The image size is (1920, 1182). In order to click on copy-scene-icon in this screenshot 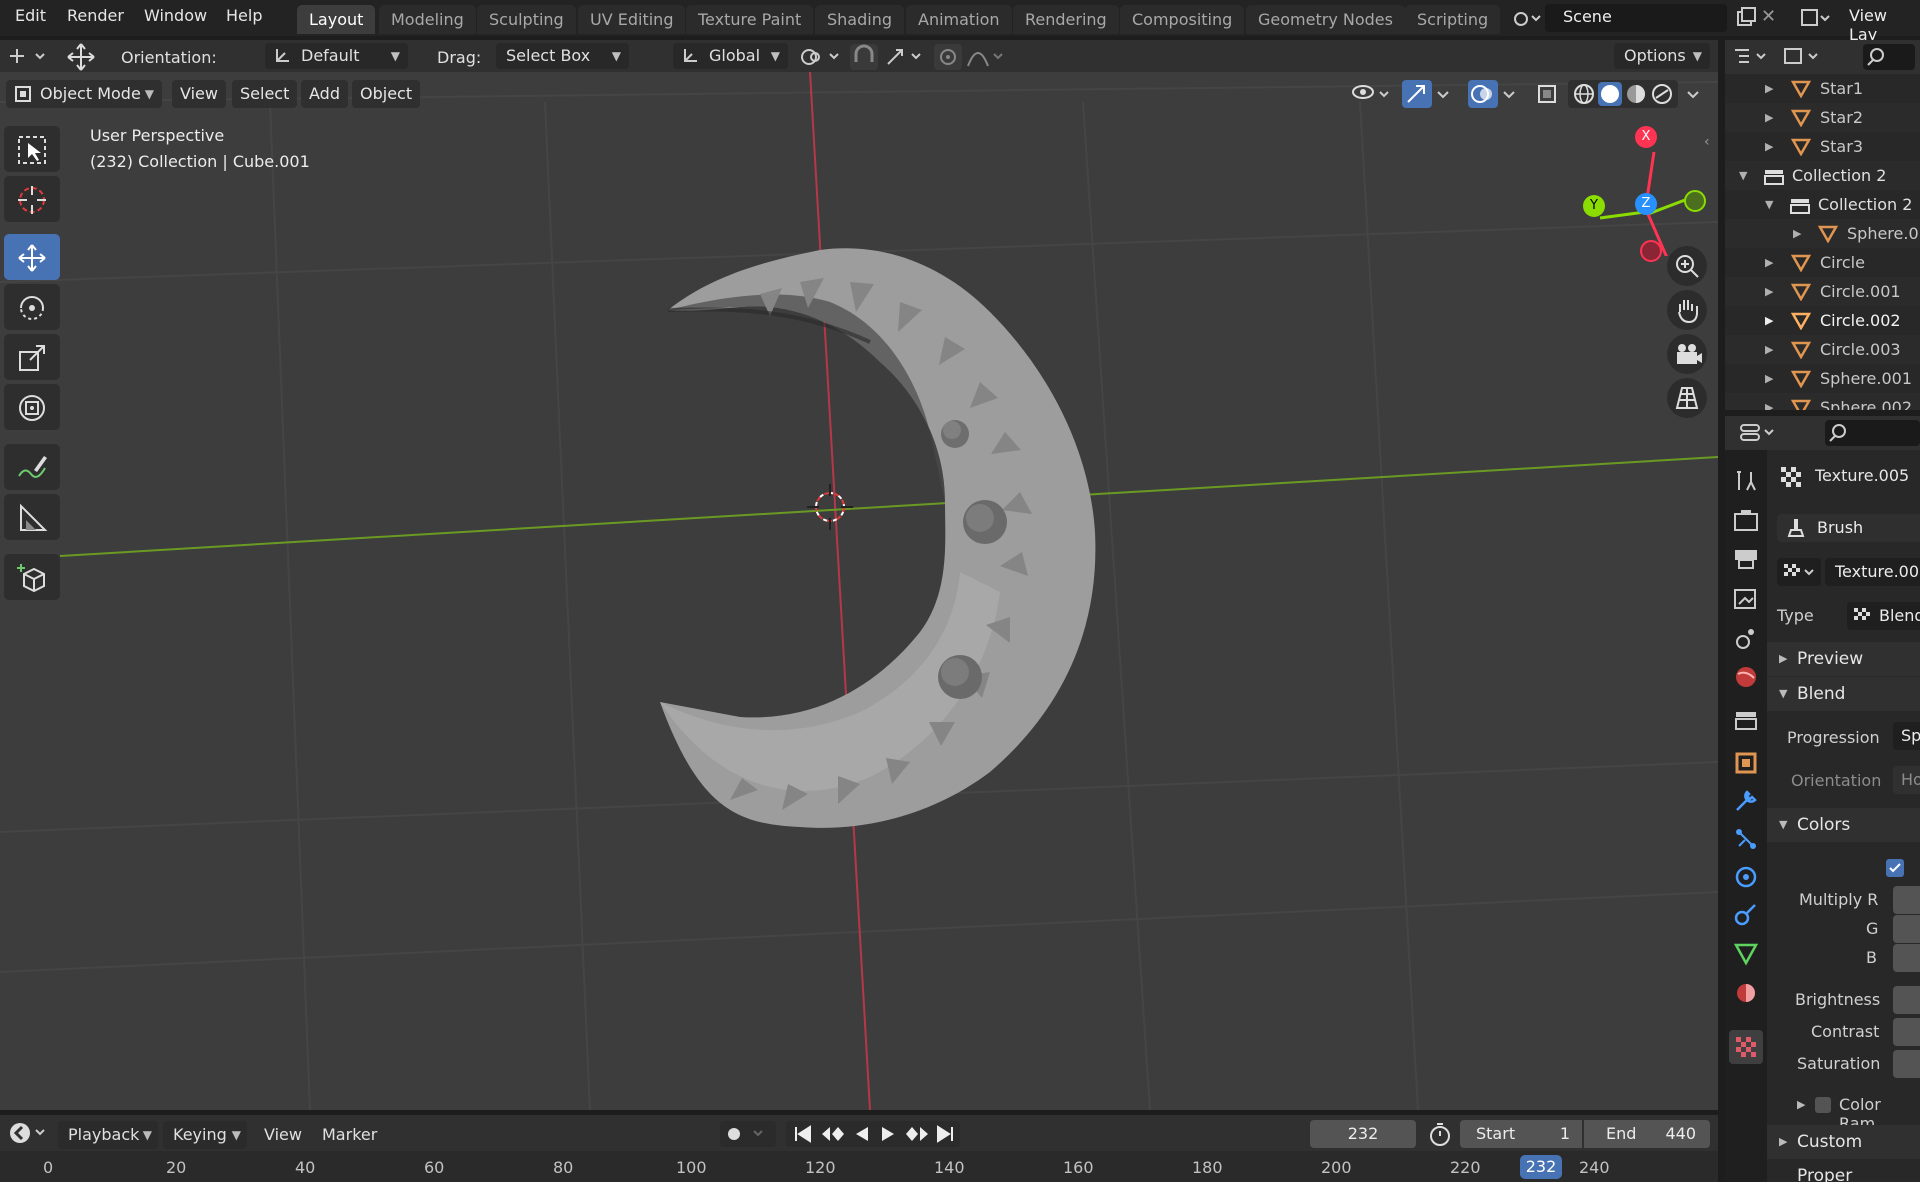, I will do `click(1746, 18)`.